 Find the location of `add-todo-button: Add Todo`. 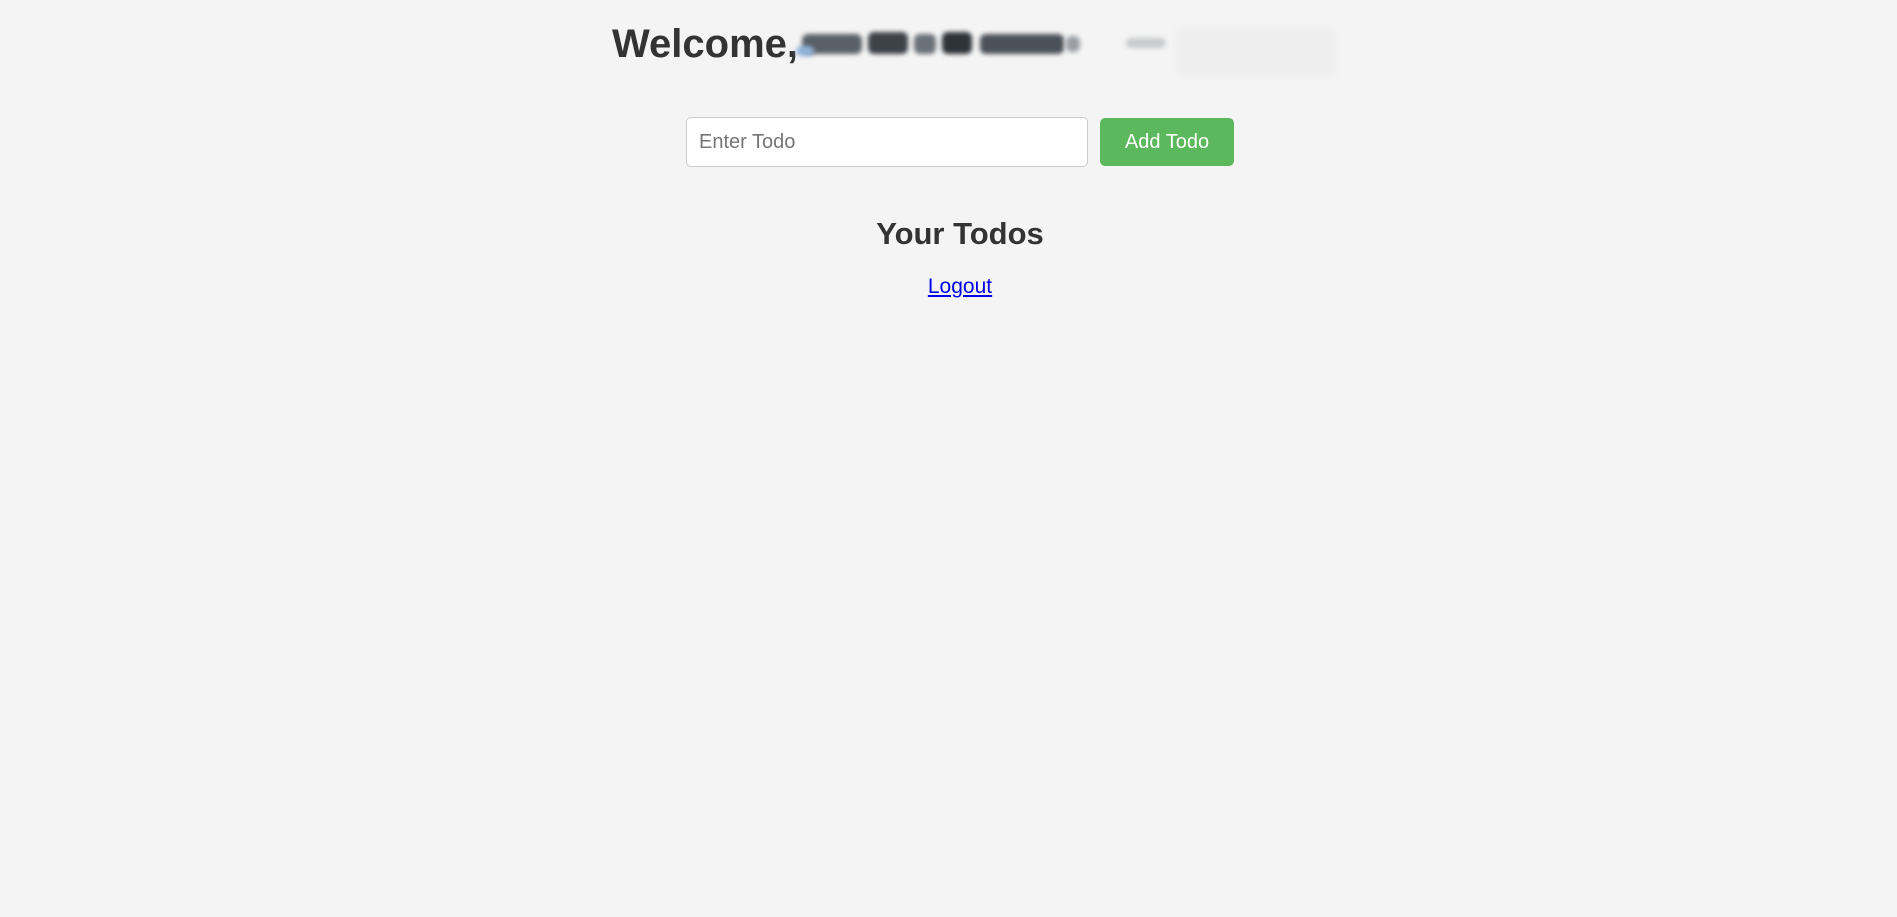

add-todo-button: Add Todo is located at coordinates (1167, 142).